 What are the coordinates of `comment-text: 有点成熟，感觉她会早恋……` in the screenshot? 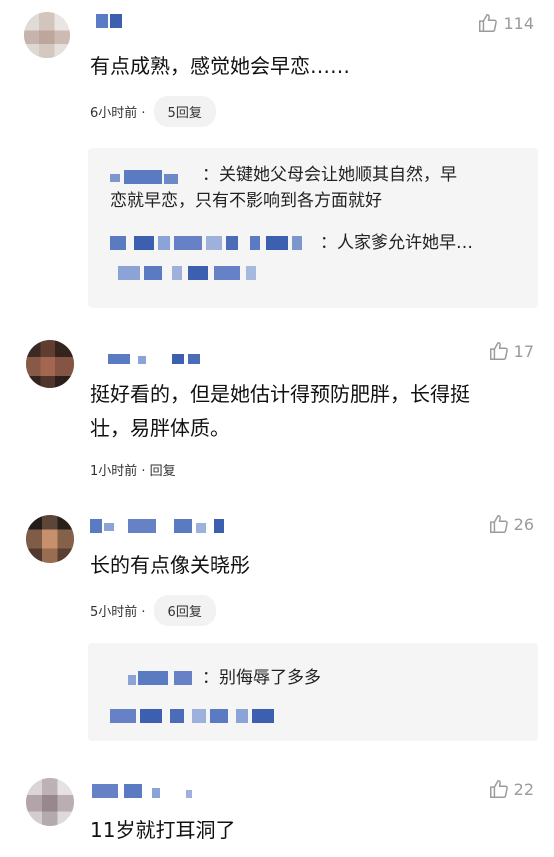 It's located at (220, 66).